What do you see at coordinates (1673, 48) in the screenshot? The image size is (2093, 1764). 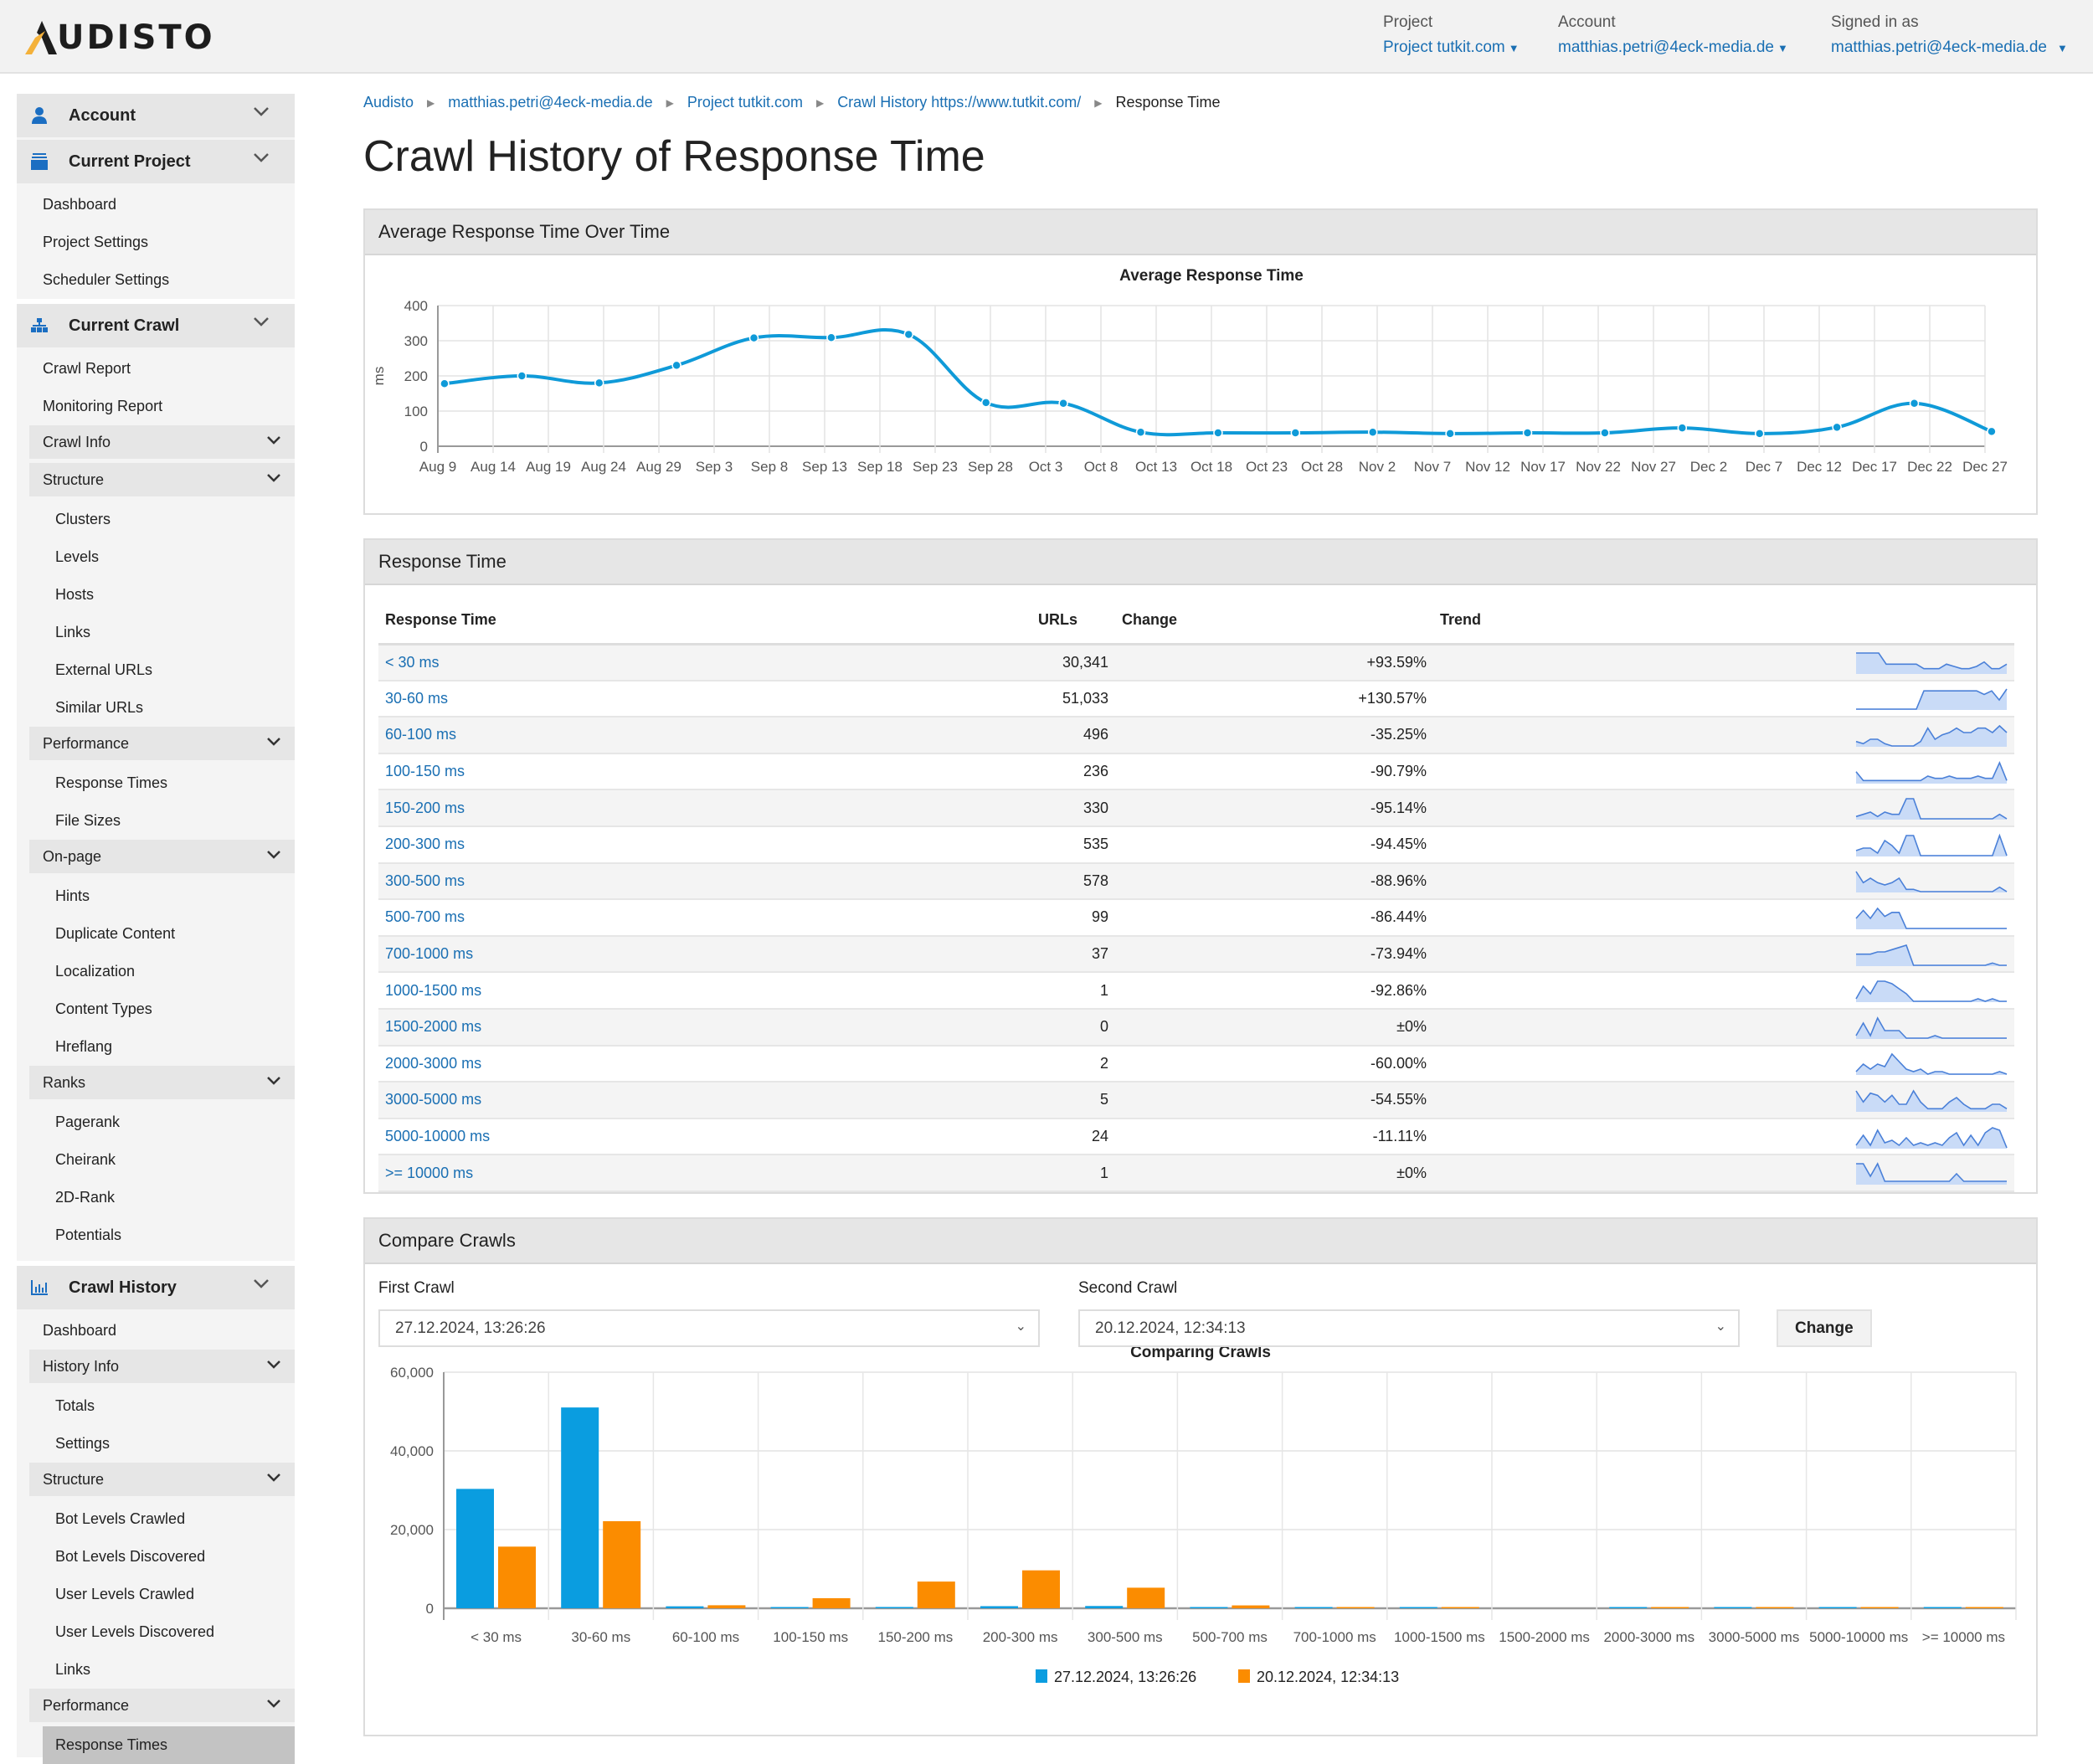 I see `account-dropdown: matthias.petri@4eck-media.de ▼` at bounding box center [1673, 48].